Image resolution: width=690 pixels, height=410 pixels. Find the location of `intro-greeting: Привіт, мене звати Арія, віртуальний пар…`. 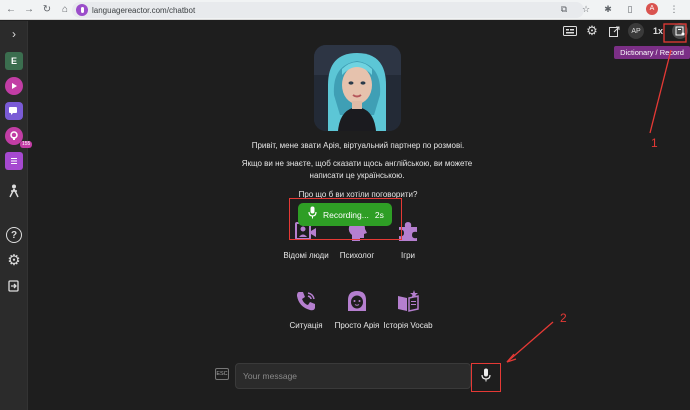

intro-greeting: Привіт, мене звати Арія, віртуальний пар… is located at coordinates (358, 145).